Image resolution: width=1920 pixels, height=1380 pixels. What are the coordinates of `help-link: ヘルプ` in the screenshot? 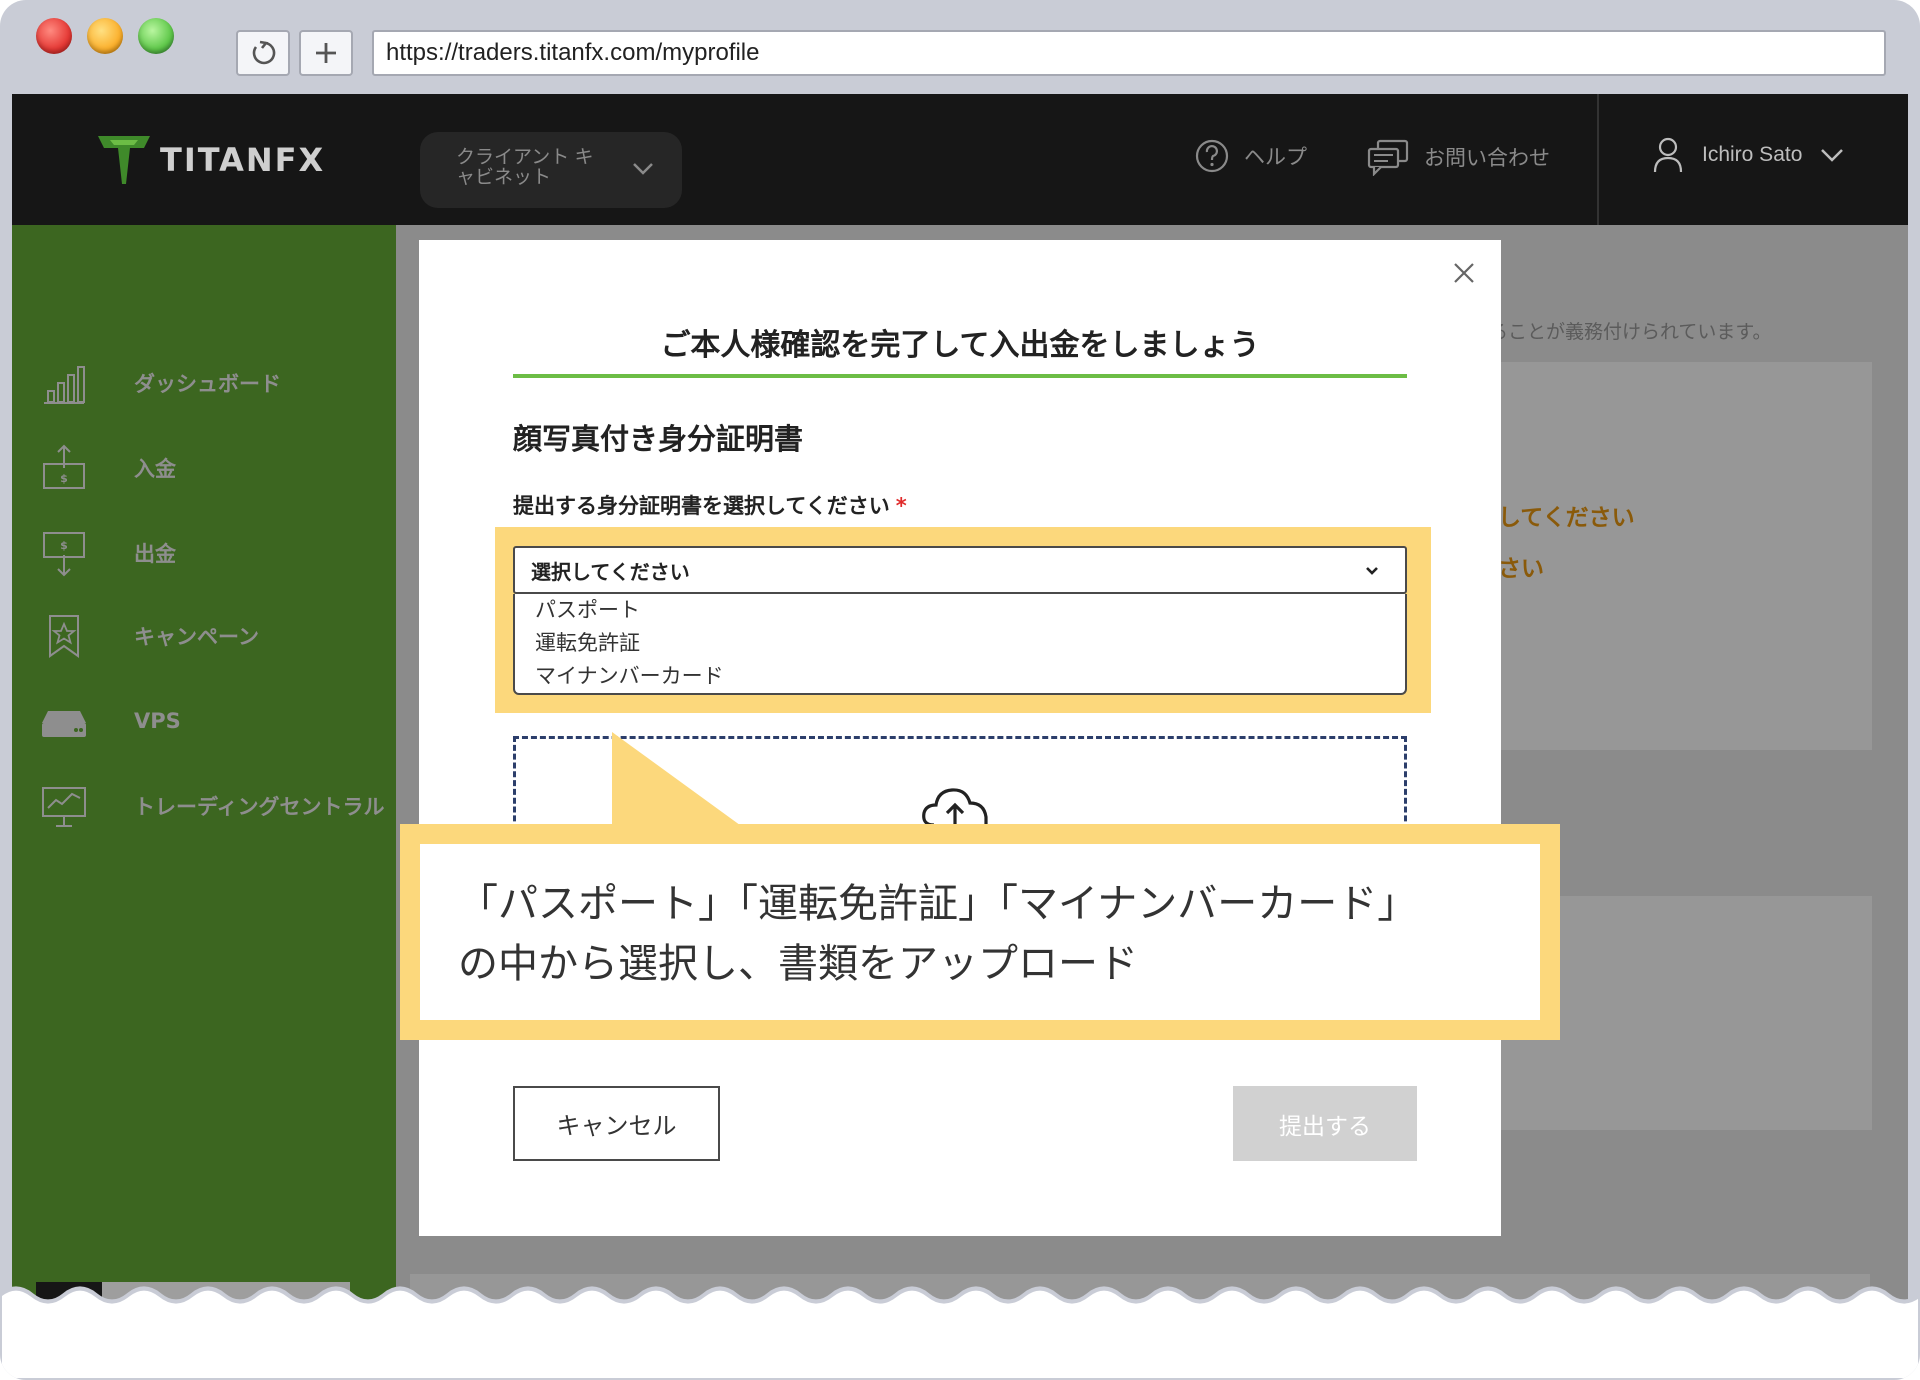 It's located at (1250, 156).